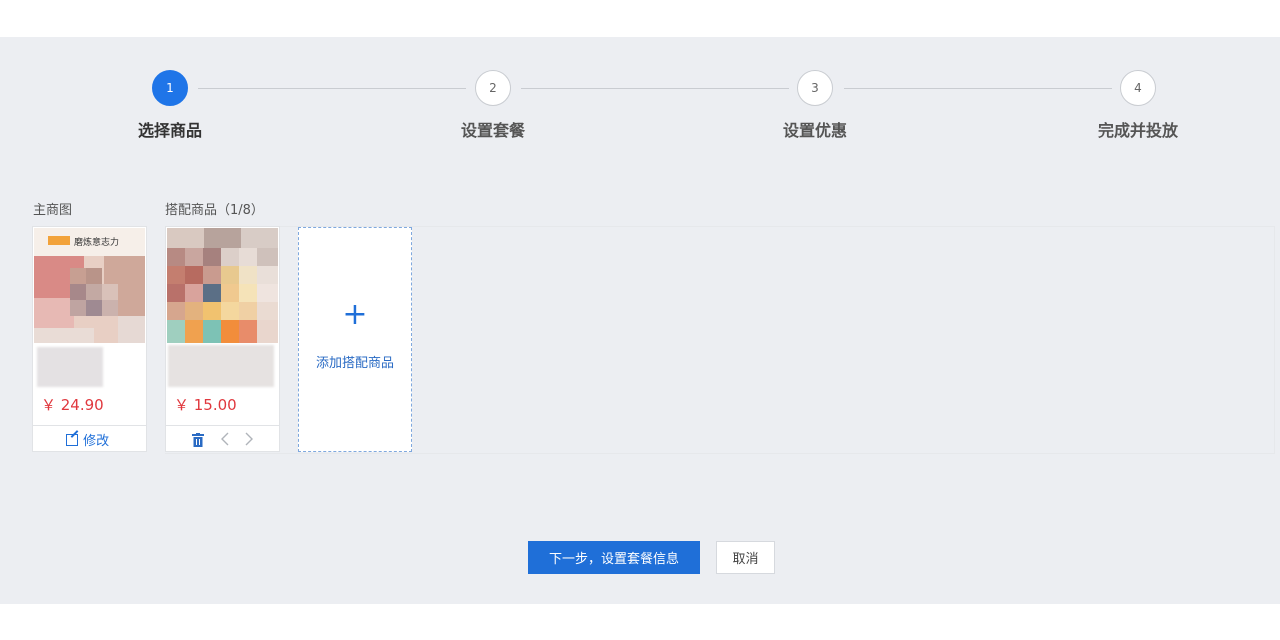 The image size is (1280, 640). Describe the element at coordinates (225, 439) in the screenshot. I see `move-left-icon` at that location.